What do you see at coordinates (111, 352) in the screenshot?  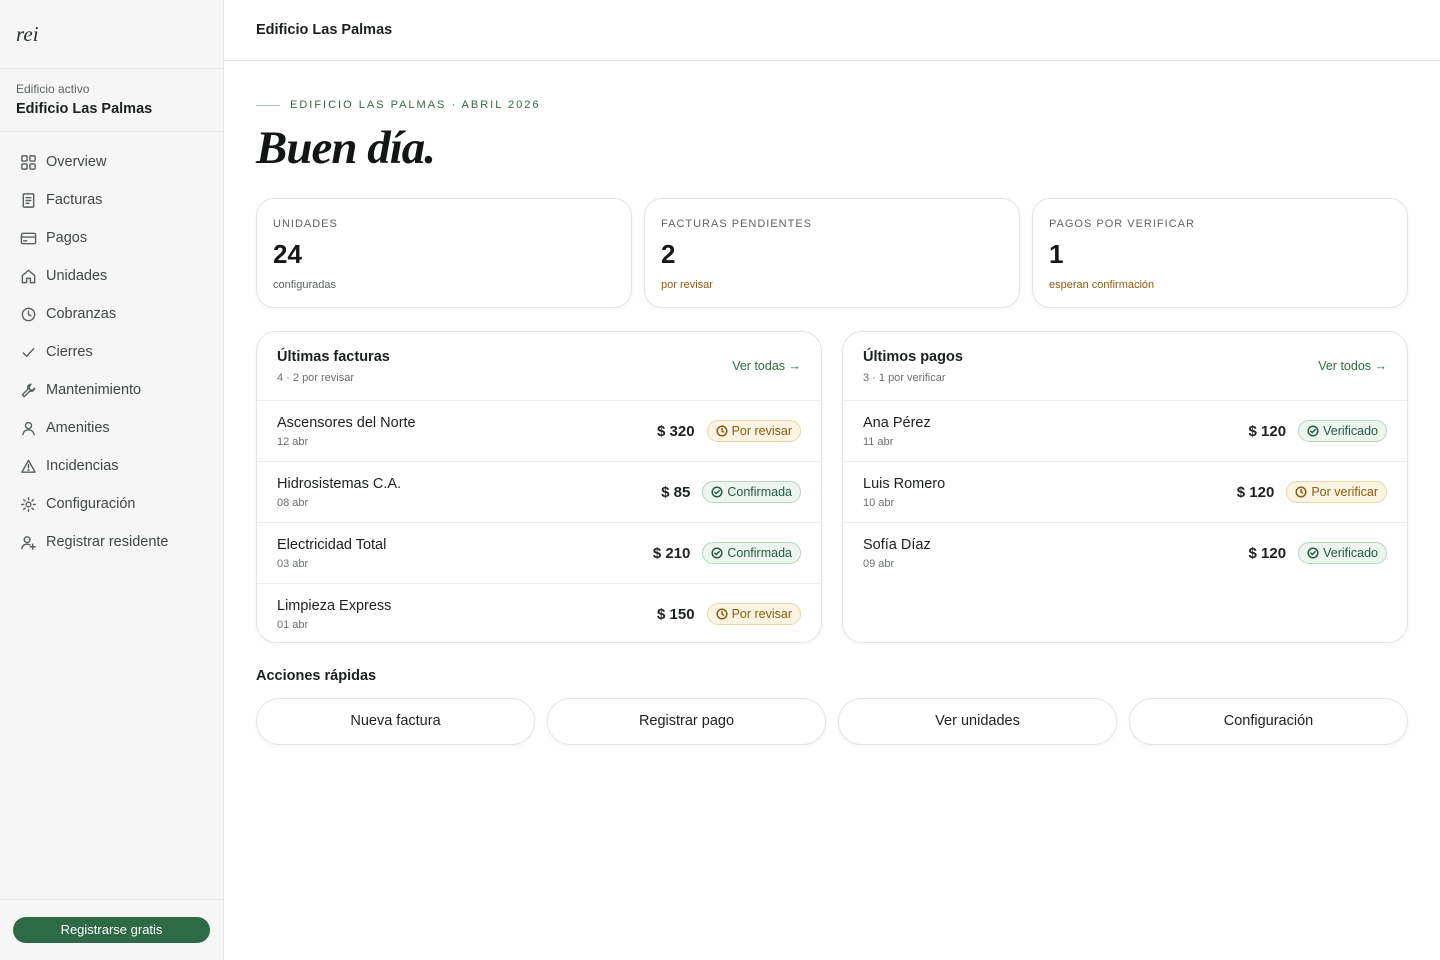 I see `sidebar-item-cierres: Cierres` at bounding box center [111, 352].